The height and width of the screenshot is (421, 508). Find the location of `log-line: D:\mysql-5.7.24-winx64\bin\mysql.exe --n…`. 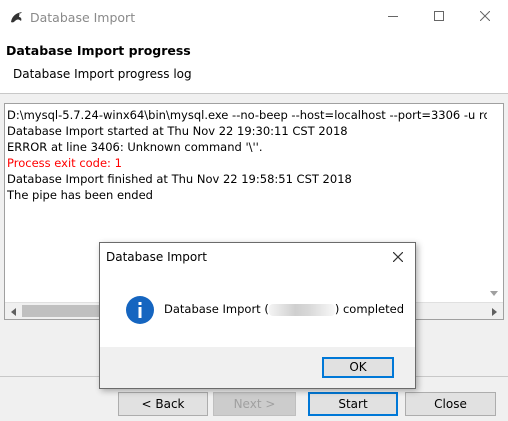

log-line: D:\mysql-5.7.24-winx64\bin\mysql.exe --n… is located at coordinates (247, 115).